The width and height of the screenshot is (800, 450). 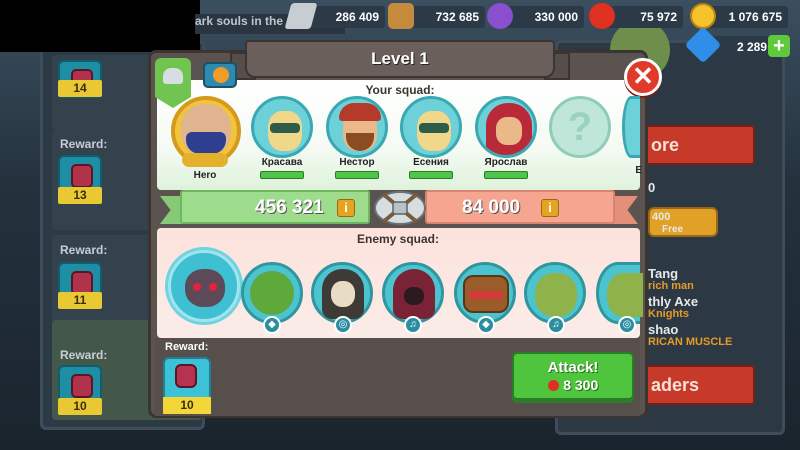 What do you see at coordinates (643, 77) in the screenshot?
I see `close-button: ✕` at bounding box center [643, 77].